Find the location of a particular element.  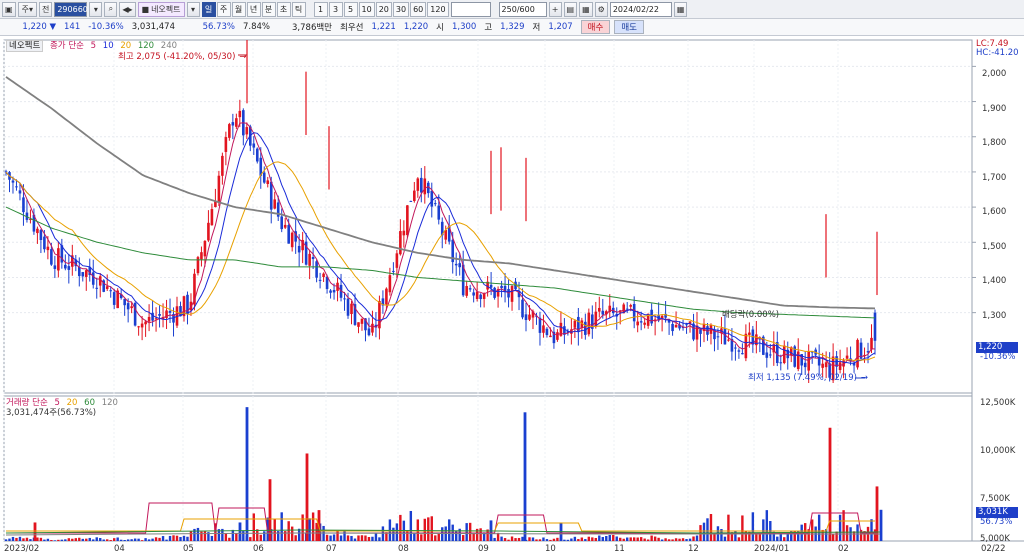

save-icon: ▦ is located at coordinates (586, 9).